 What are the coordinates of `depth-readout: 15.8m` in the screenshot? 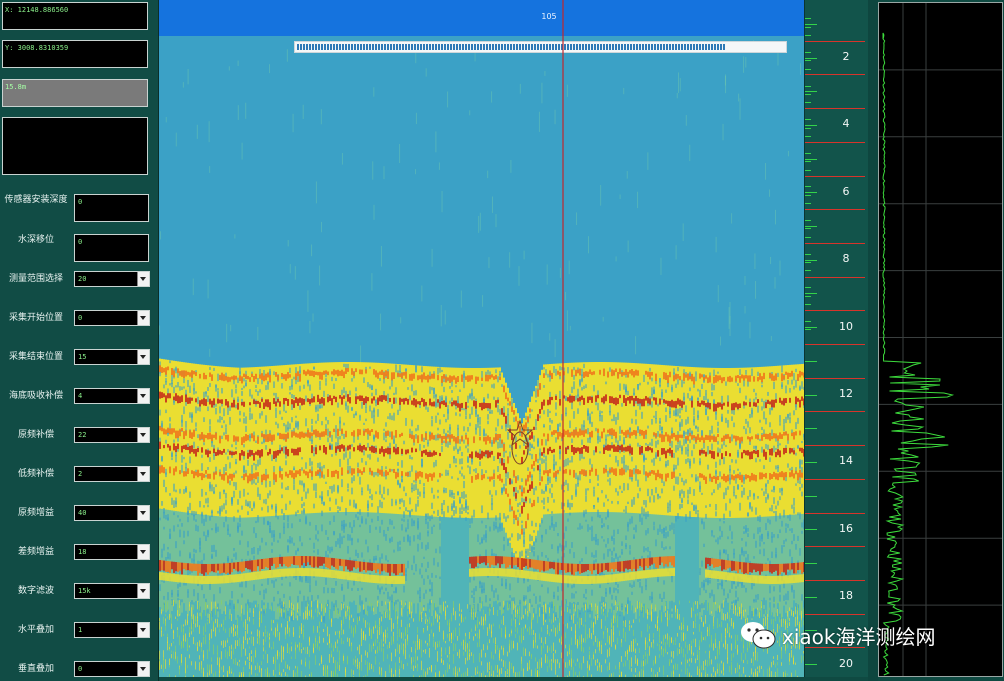 It's located at (75, 93).